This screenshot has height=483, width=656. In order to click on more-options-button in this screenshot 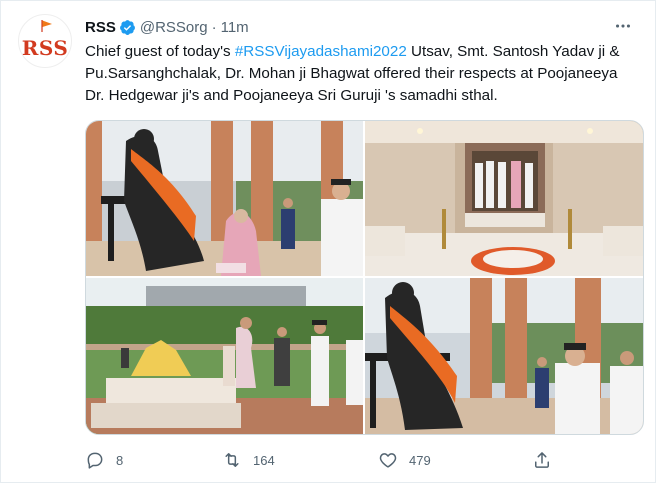, I will do `click(623, 26)`.